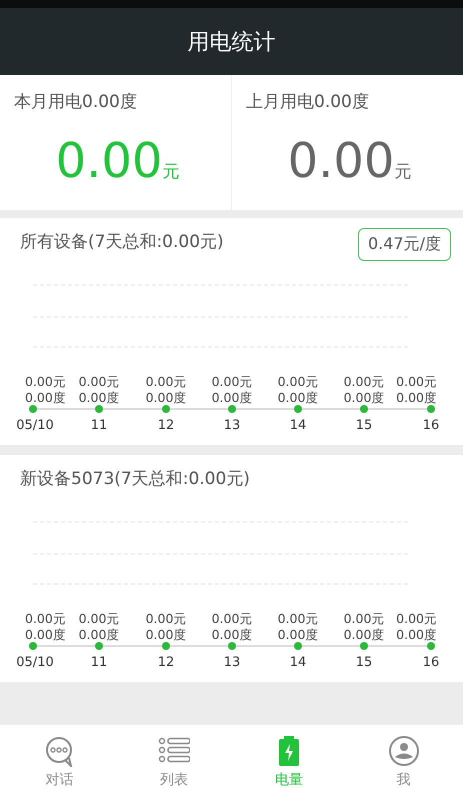 This screenshot has height=800, width=463. What do you see at coordinates (232, 42) in the screenshot?
I see `page-title: 用电统计` at bounding box center [232, 42].